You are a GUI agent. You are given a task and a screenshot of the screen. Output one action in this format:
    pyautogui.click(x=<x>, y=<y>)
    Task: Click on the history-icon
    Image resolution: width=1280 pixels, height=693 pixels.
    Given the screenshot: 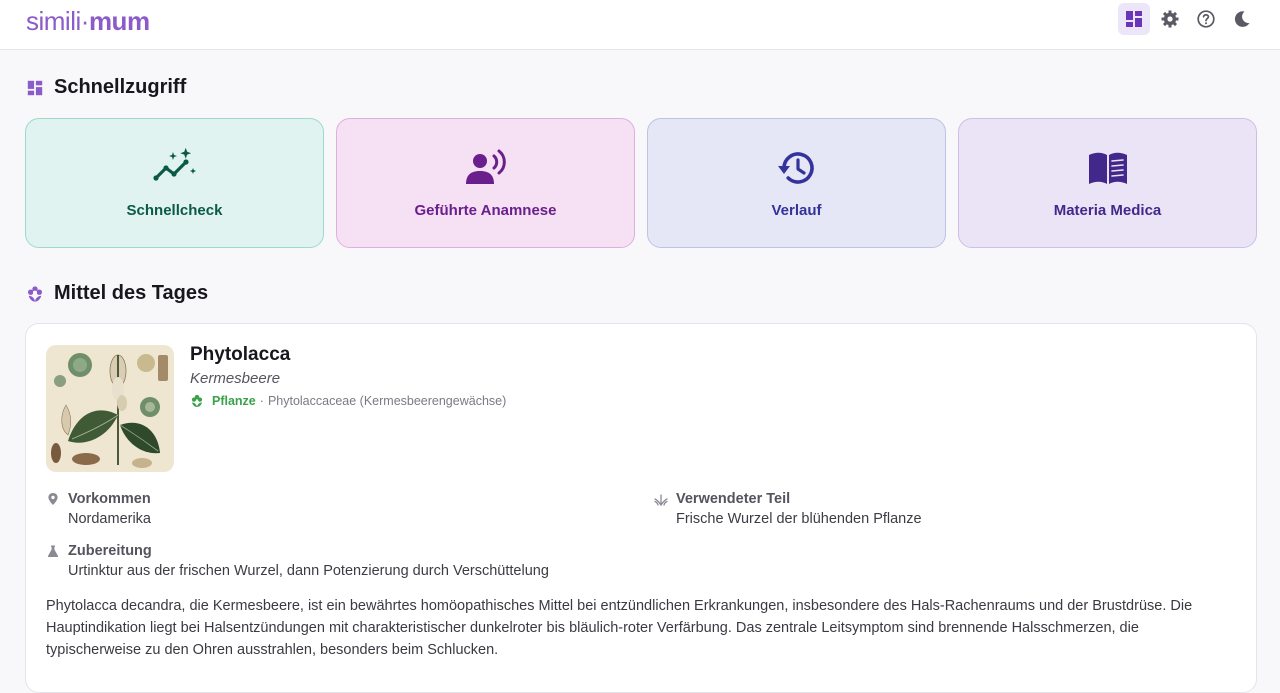 What is the action you would take?
    pyautogui.click(x=795, y=167)
    